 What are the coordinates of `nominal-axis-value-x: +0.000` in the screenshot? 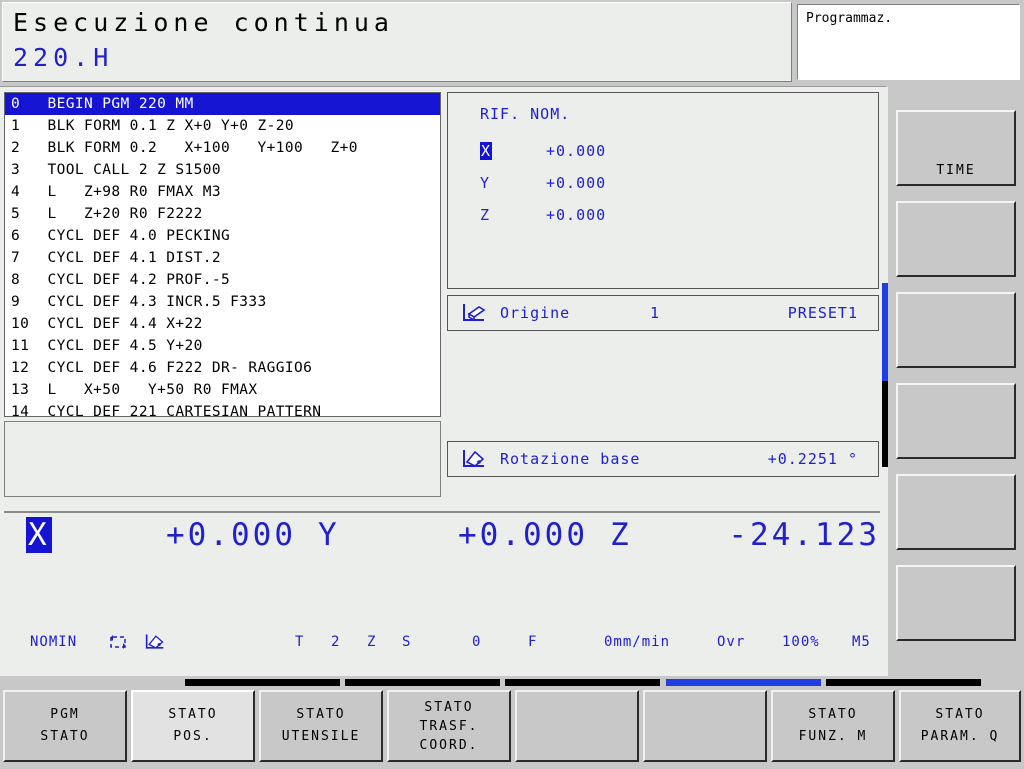 It's located at (576, 151).